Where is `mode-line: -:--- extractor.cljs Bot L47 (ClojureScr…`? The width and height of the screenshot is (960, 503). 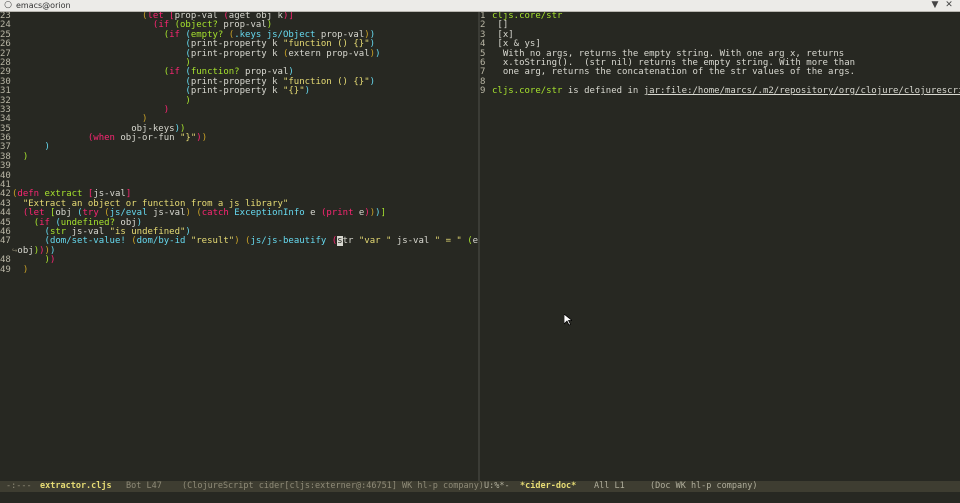 mode-line: -:--- extractor.cljs Bot L47 (ClojureScr… is located at coordinates (480, 486).